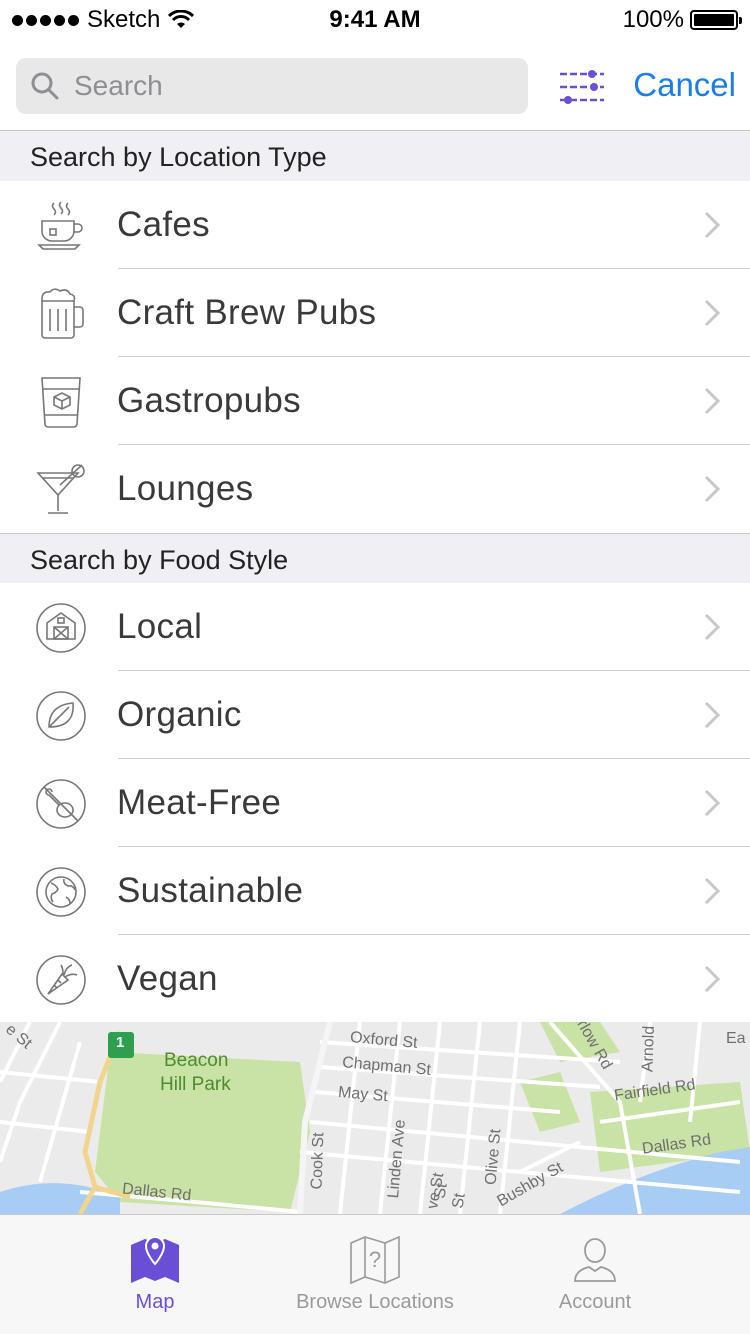 This screenshot has height=1334, width=750. What do you see at coordinates (318, 1161) in the screenshot?
I see `map-label: Cook St` at bounding box center [318, 1161].